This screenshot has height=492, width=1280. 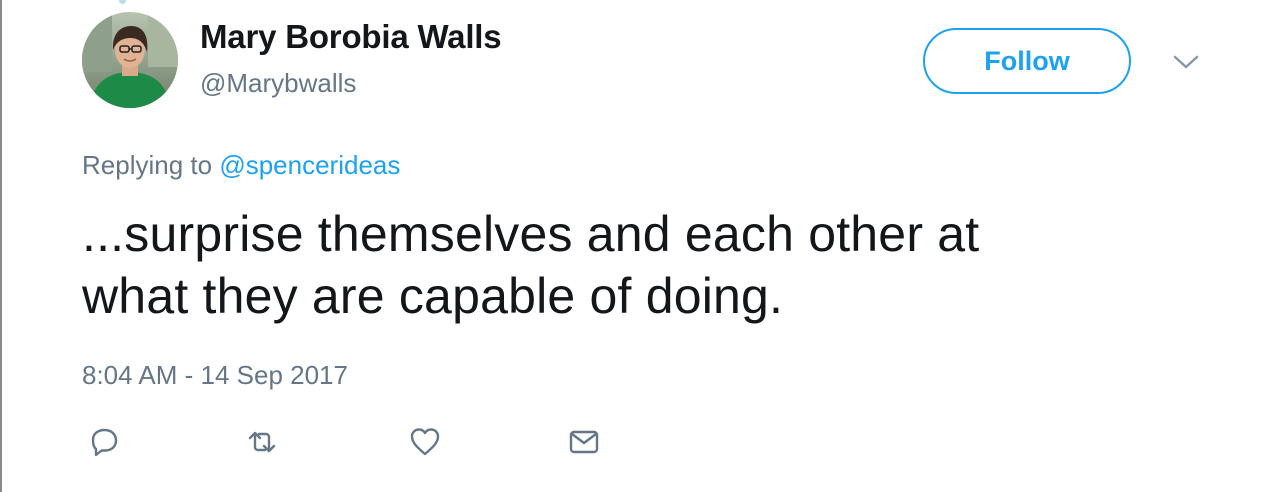 What do you see at coordinates (104, 442) in the screenshot?
I see `reply-icon` at bounding box center [104, 442].